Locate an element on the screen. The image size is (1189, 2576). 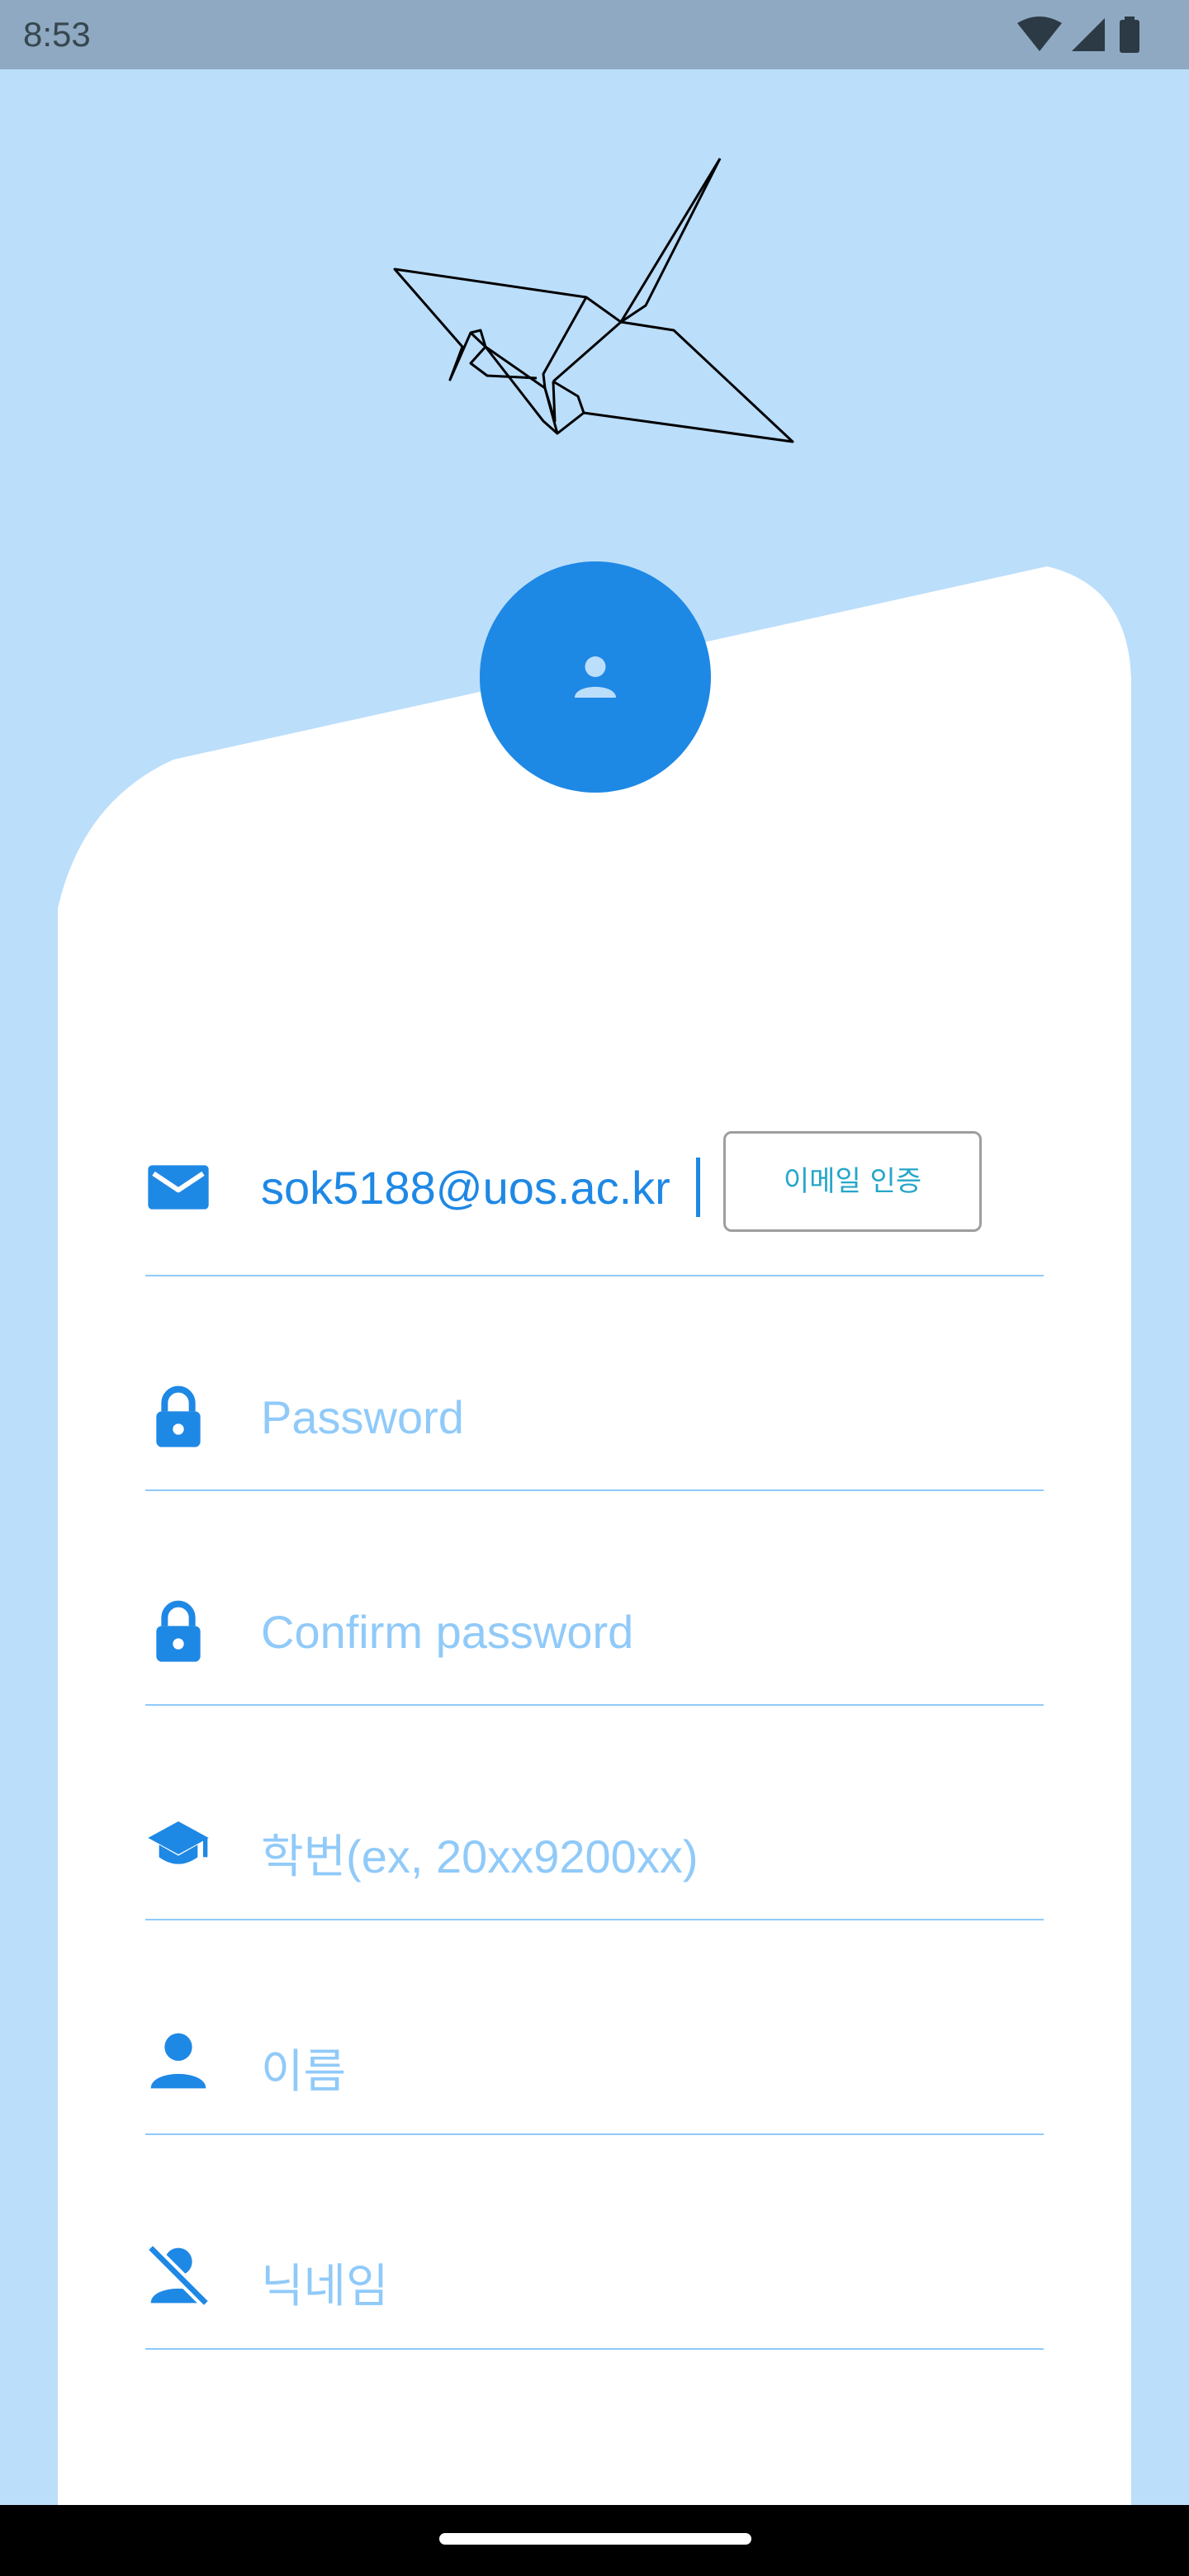
navigation-bar is located at coordinates (594, 2540).